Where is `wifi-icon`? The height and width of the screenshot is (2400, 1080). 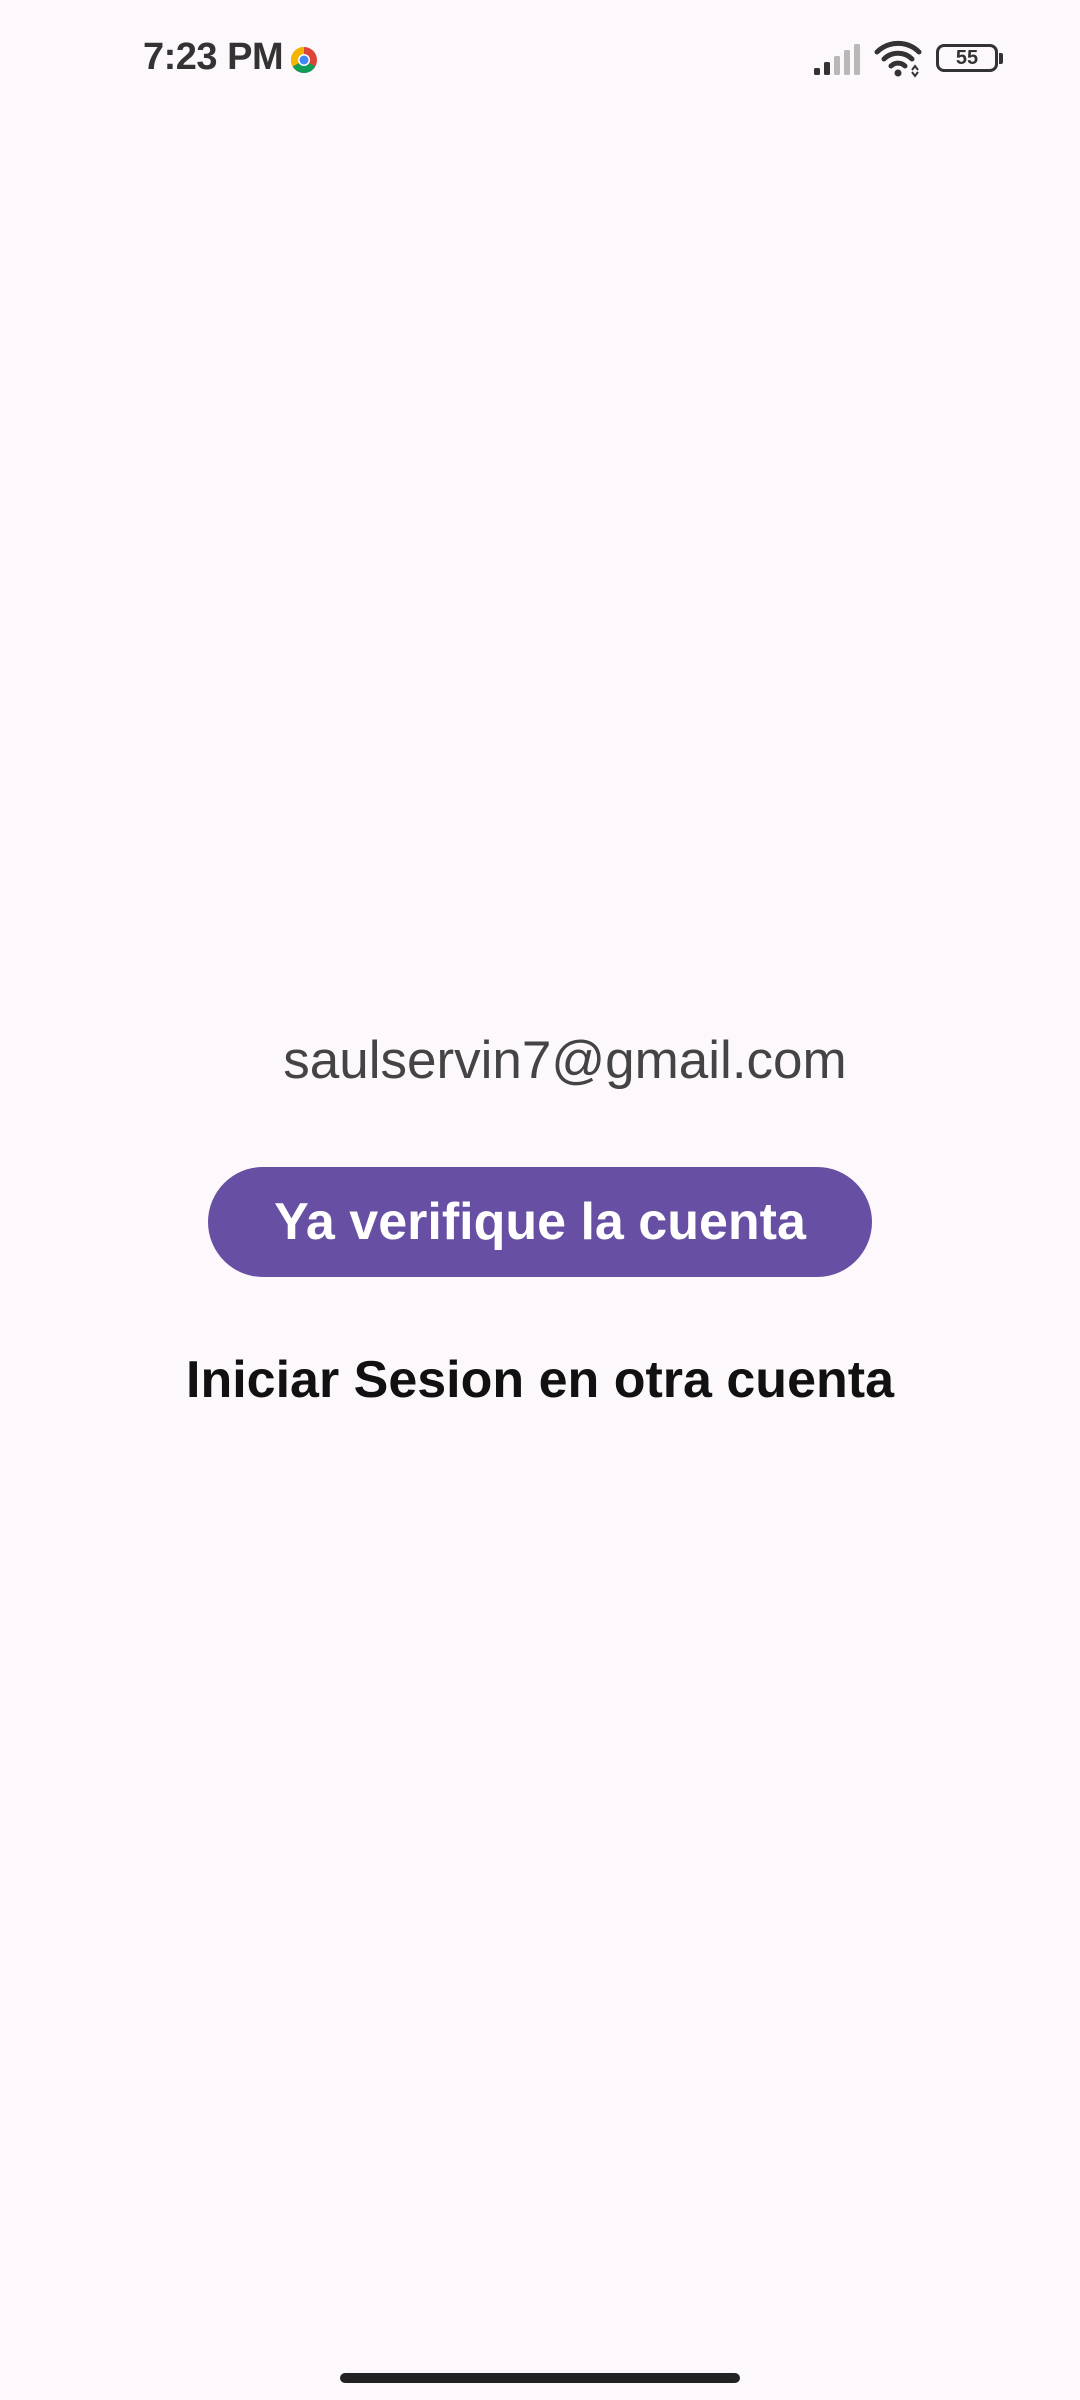
wifi-icon is located at coordinates (898, 59).